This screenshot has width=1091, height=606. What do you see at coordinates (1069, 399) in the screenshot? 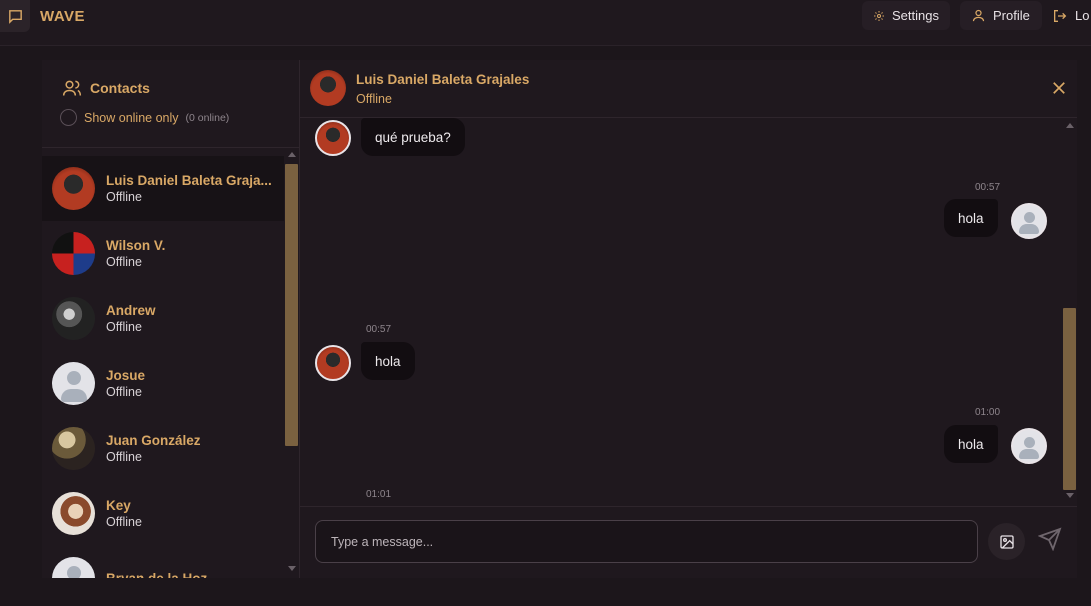
I see `chat-scrollbar-thumb` at bounding box center [1069, 399].